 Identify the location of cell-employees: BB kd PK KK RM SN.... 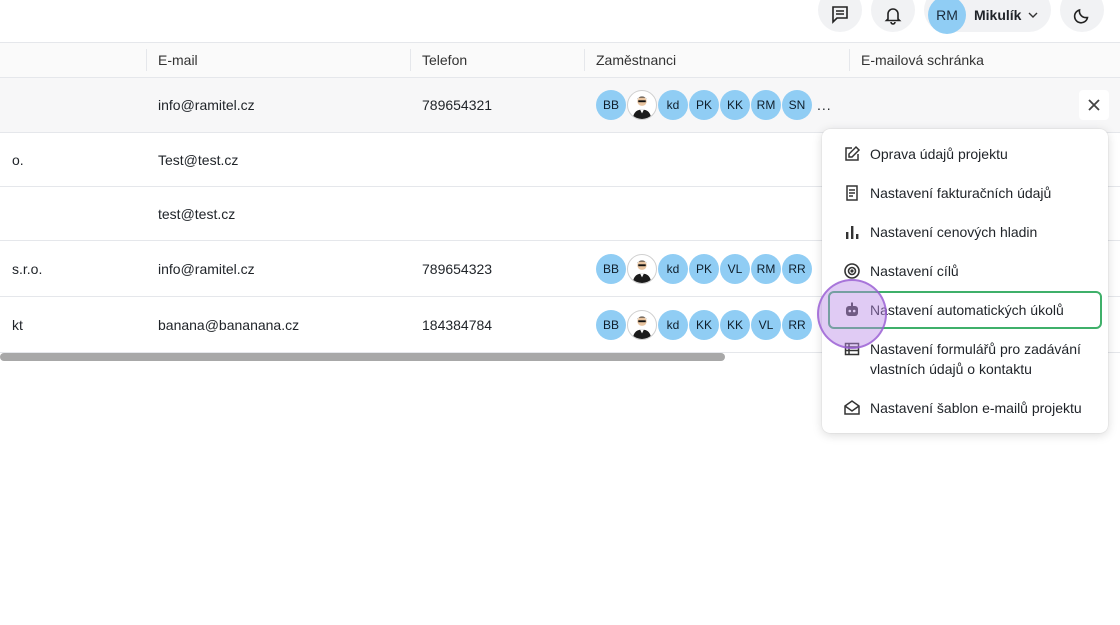
(716, 105).